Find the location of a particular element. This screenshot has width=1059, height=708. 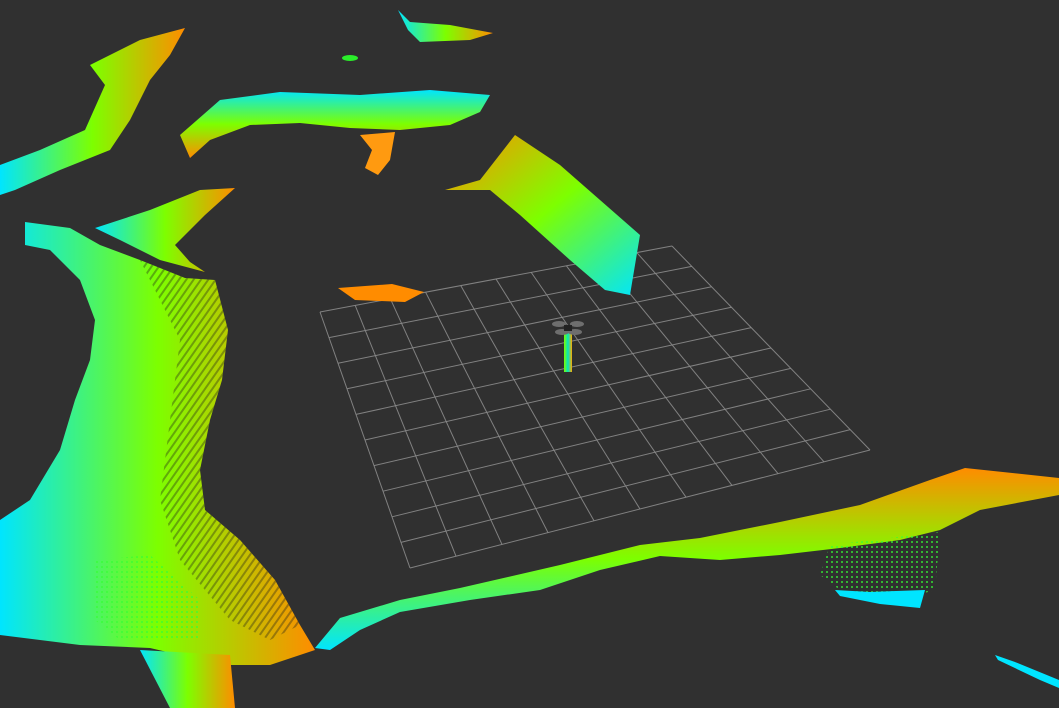

pointcloud-fragment-top-center is located at coordinates (377, 153).